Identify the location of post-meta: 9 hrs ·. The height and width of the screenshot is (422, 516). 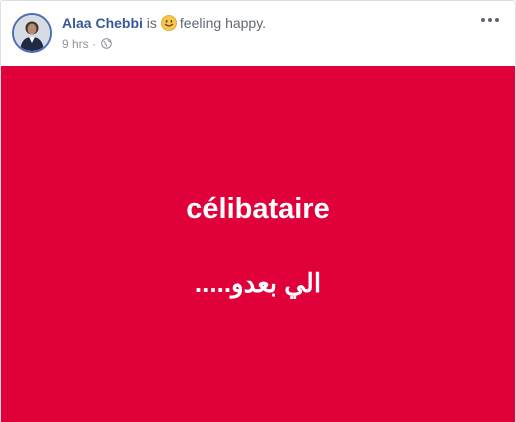
(87, 44).